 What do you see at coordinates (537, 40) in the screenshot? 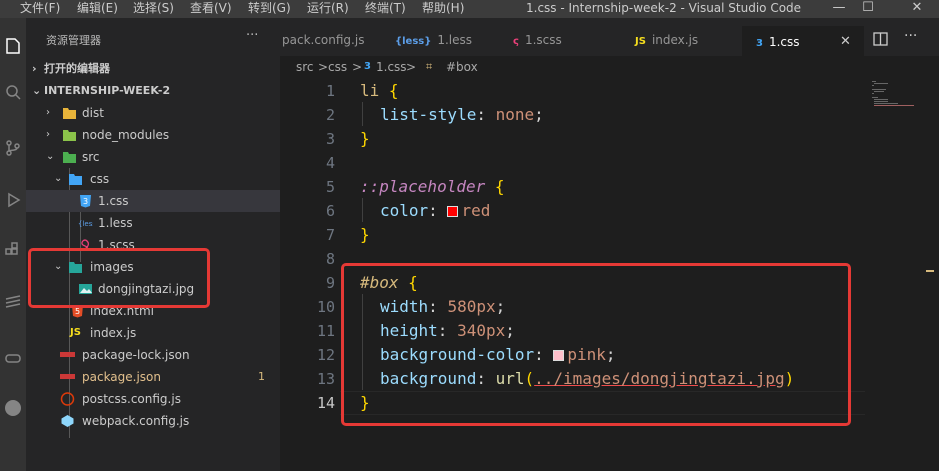
I see `tab-1-scss: ς 1.scss` at bounding box center [537, 40].